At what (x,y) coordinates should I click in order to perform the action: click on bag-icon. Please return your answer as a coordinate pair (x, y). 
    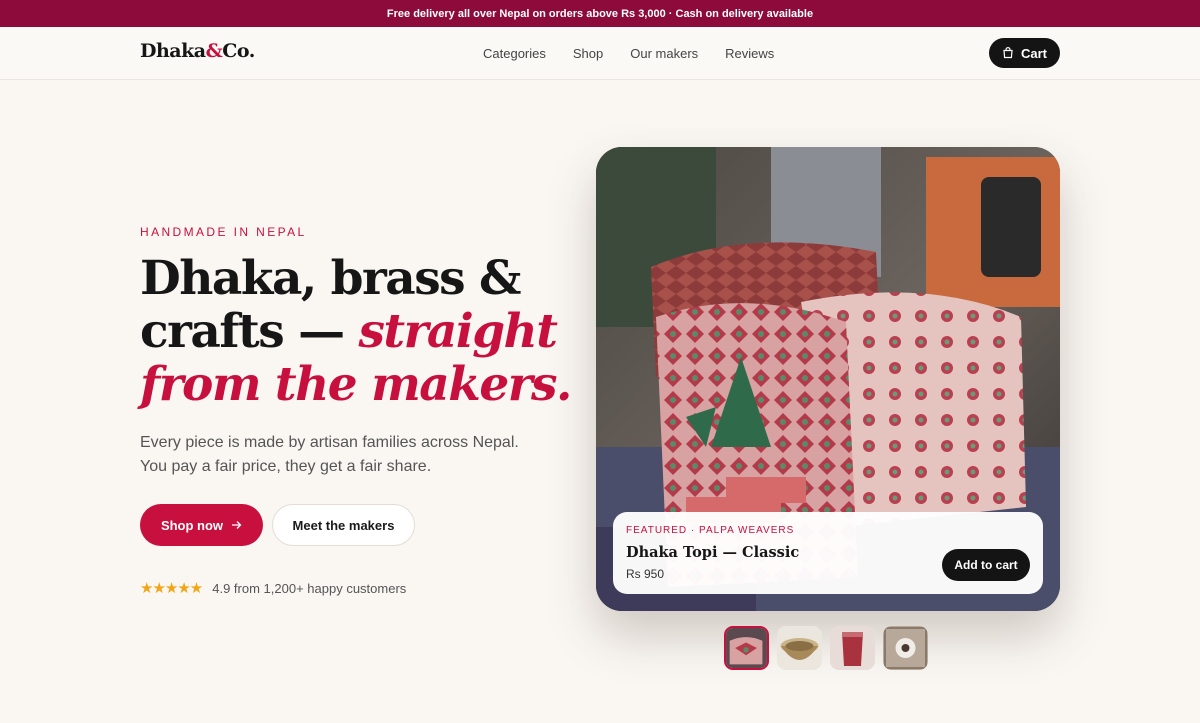
    Looking at the image, I should click on (1008, 53).